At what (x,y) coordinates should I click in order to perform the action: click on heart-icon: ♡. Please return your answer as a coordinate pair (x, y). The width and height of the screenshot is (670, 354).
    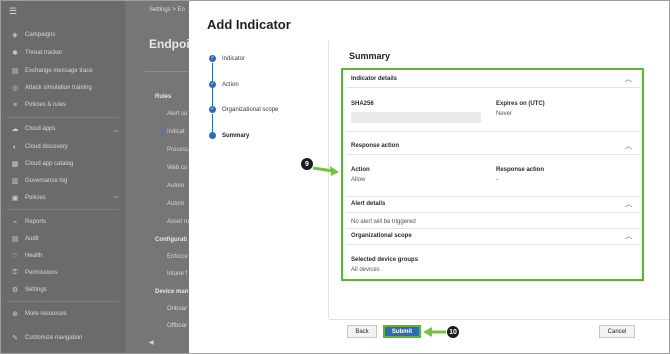
    Looking at the image, I should click on (15, 256).